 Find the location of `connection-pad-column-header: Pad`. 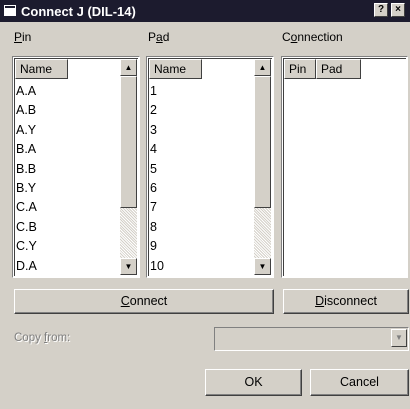

connection-pad-column-header: Pad is located at coordinates (338, 69).